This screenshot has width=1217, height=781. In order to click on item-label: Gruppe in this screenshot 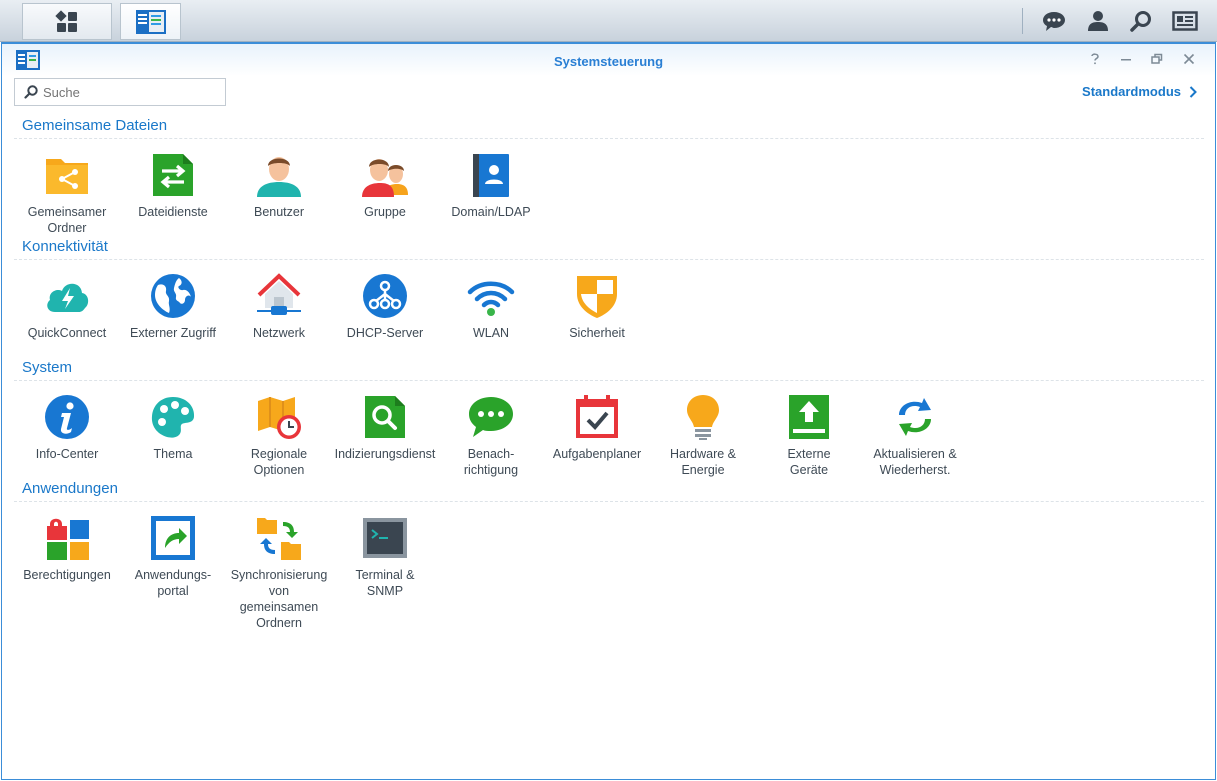, I will do `click(385, 212)`.